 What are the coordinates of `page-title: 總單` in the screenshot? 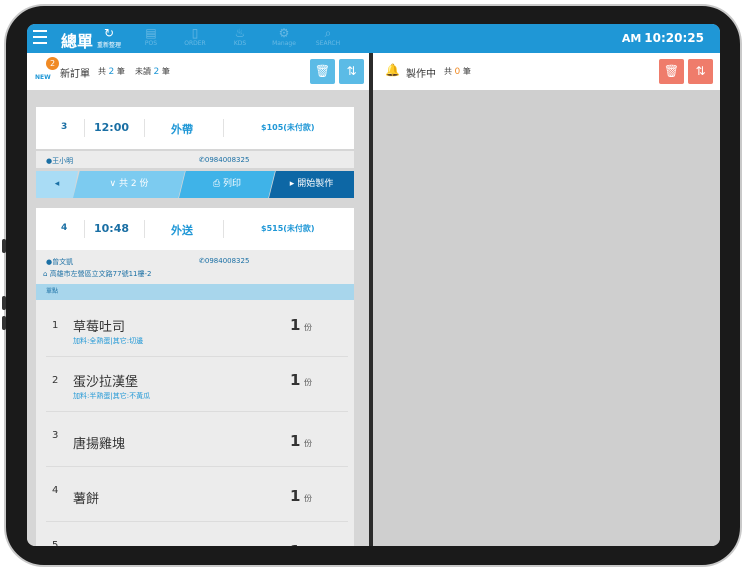 It's located at (77, 41).